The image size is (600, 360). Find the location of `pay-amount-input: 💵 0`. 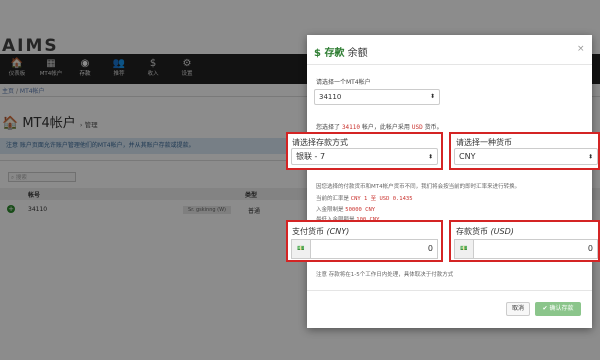

pay-amount-input: 💵 0 is located at coordinates (364, 249).